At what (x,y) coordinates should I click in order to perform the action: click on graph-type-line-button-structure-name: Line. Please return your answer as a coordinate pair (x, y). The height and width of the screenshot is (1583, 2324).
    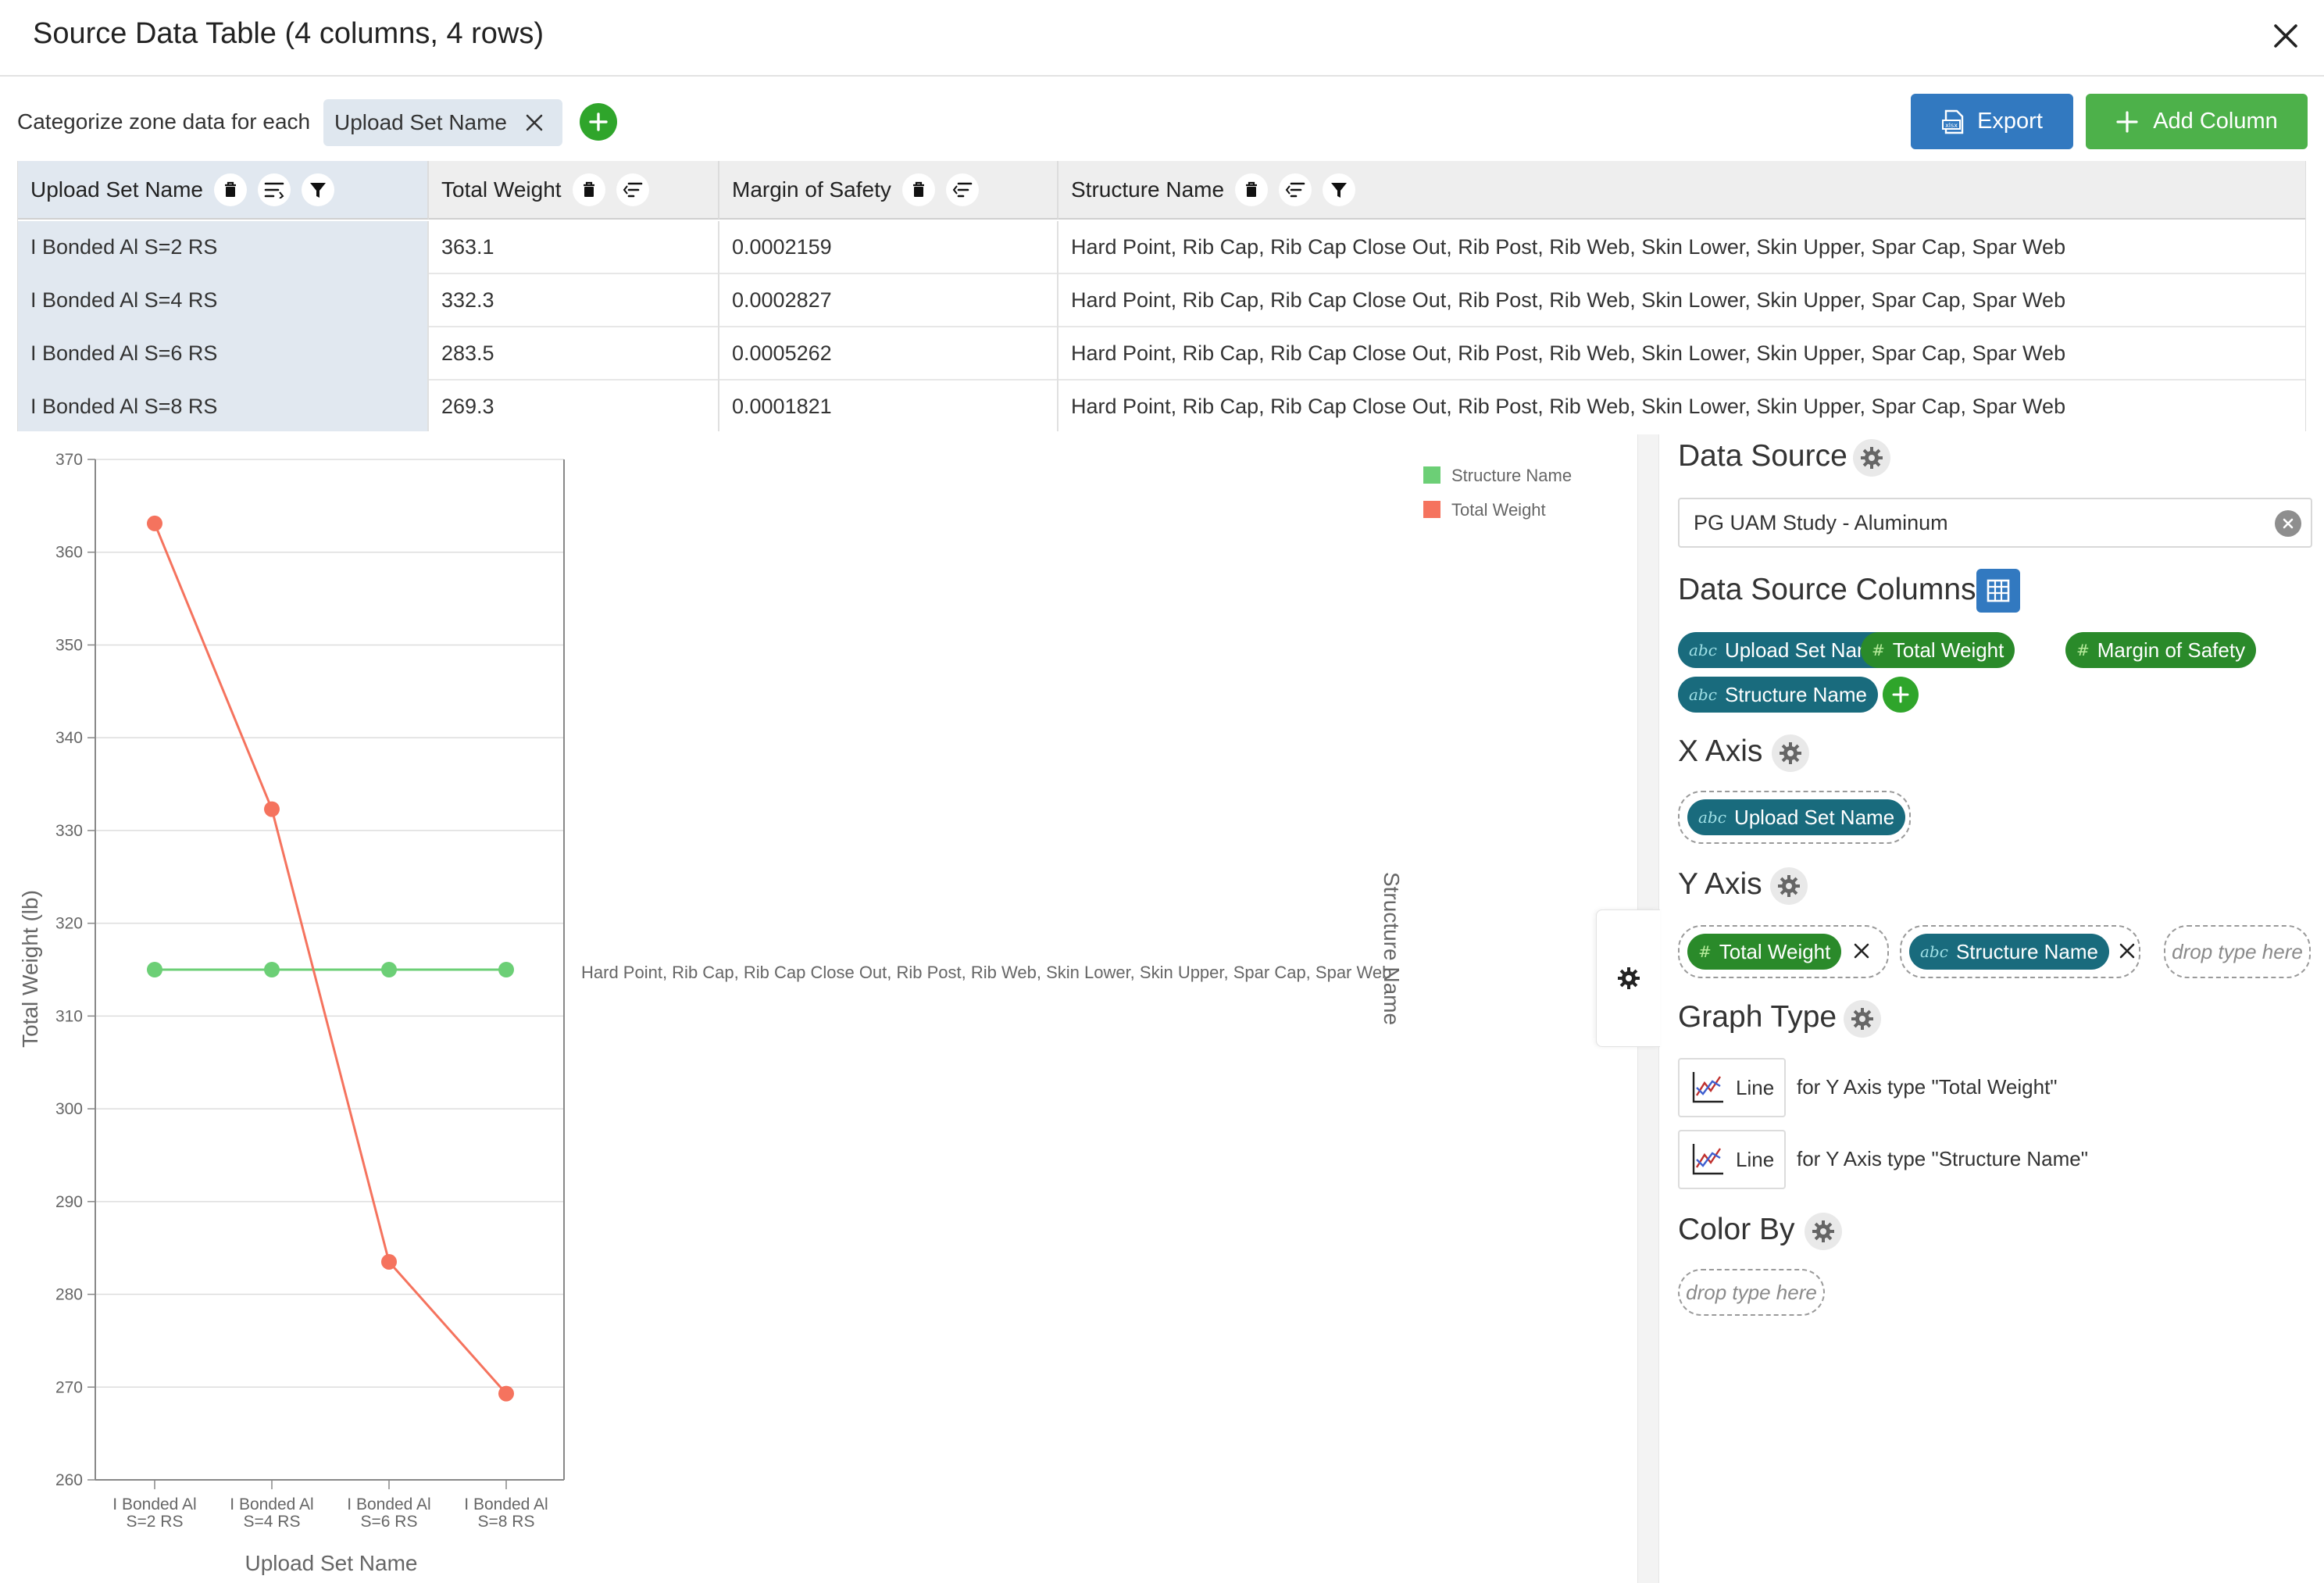
    Looking at the image, I should click on (1732, 1160).